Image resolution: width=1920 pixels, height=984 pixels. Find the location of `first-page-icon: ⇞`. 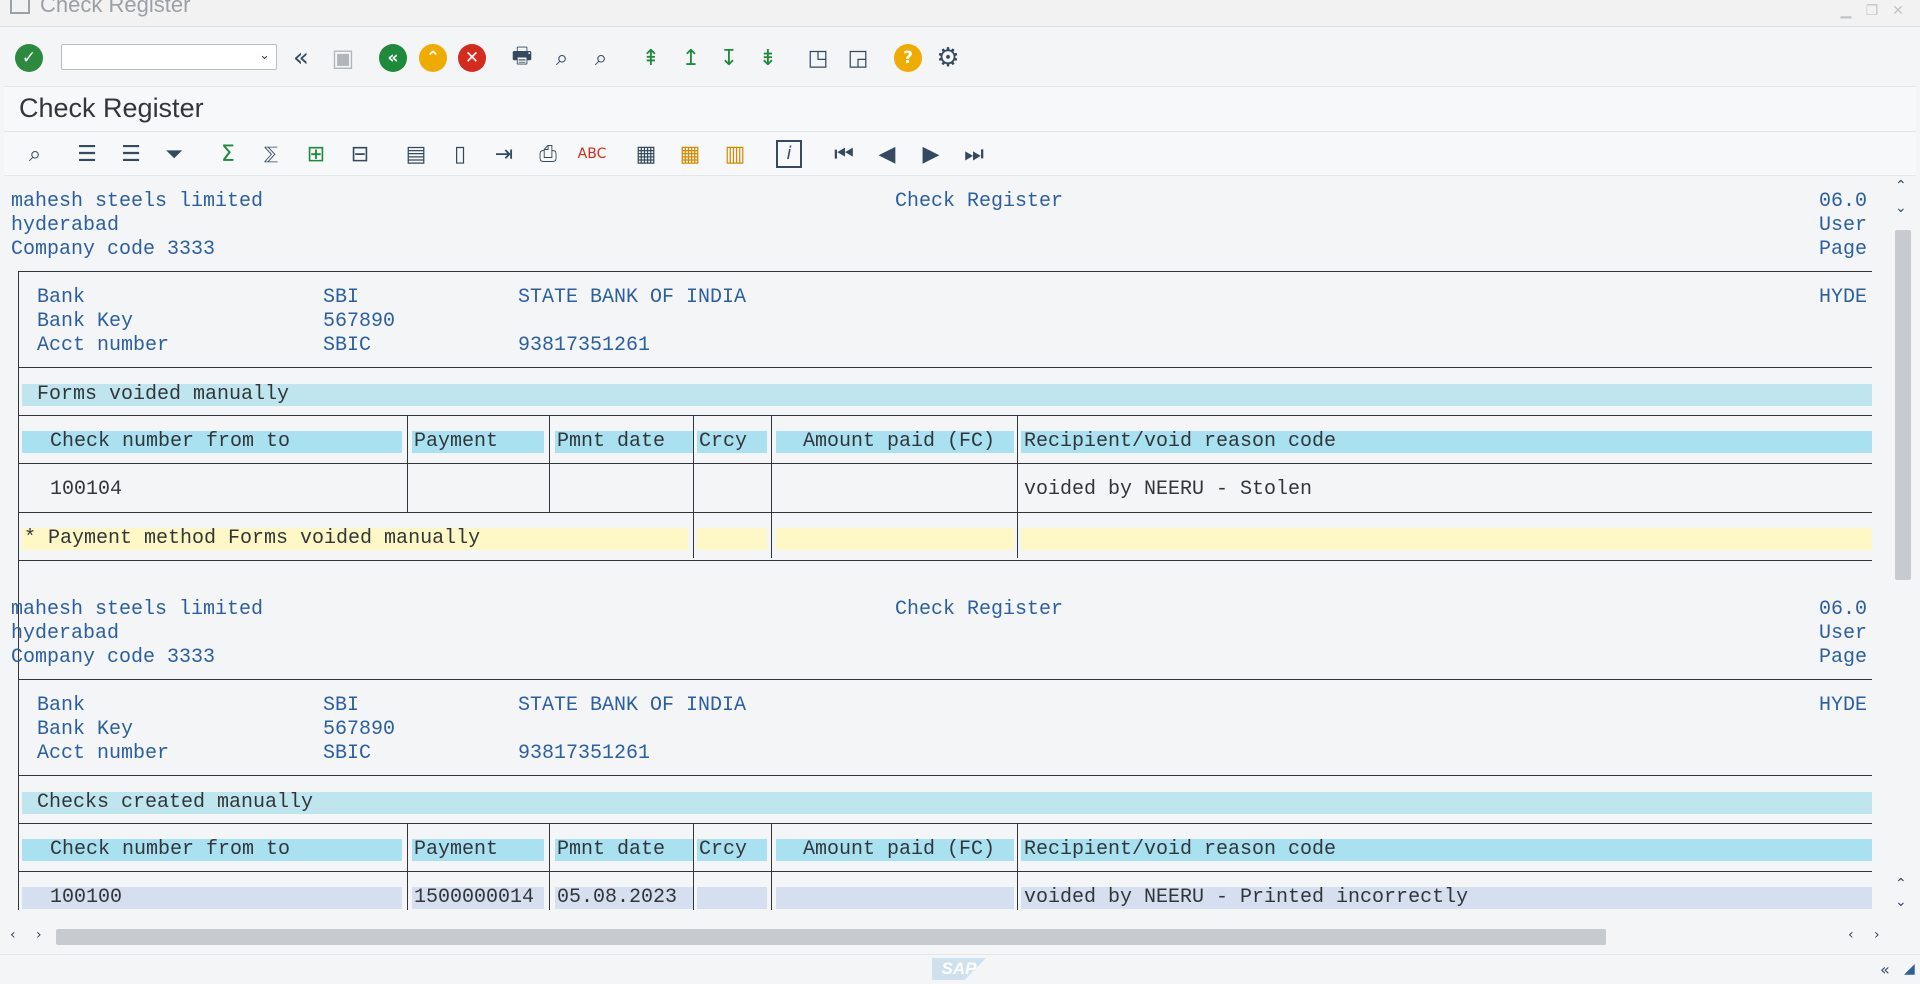

first-page-icon: ⇞ is located at coordinates (651, 58).